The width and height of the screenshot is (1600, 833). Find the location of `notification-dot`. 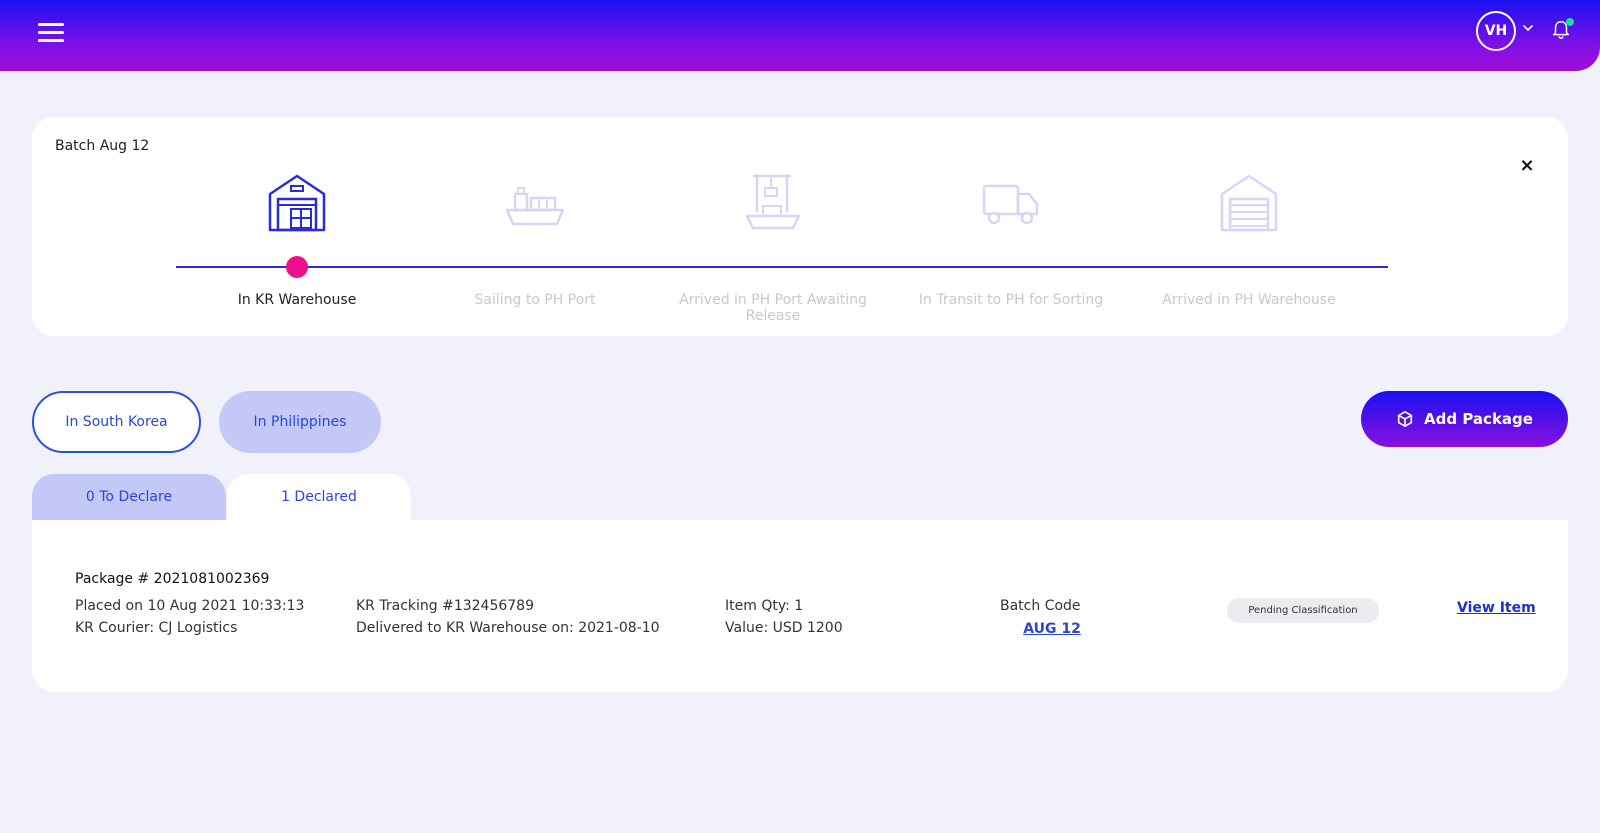

notification-dot is located at coordinates (1570, 22).